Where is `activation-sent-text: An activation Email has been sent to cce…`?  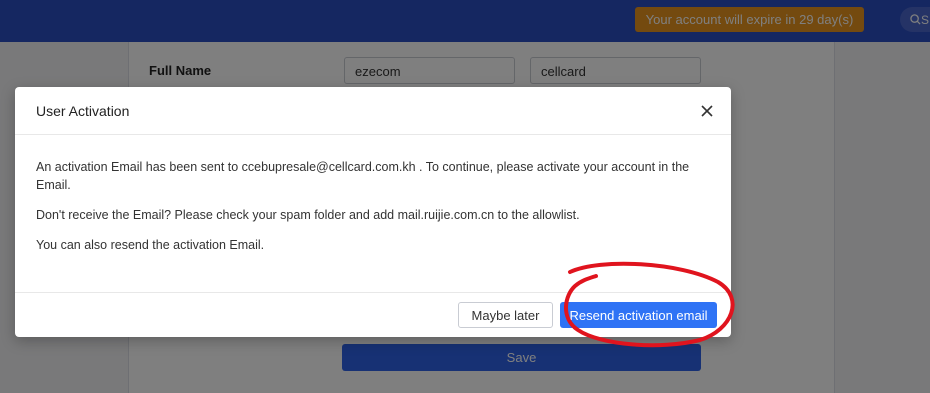
activation-sent-text: An activation Email has been sent to cce… is located at coordinates (363, 176).